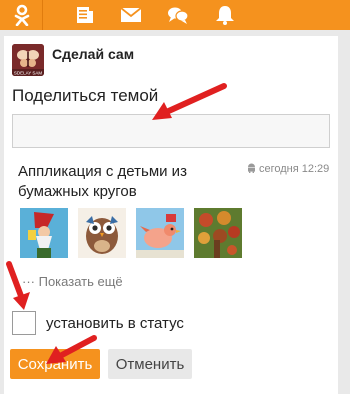  I want to click on share-title: Поделиться темой, so click(85, 95).